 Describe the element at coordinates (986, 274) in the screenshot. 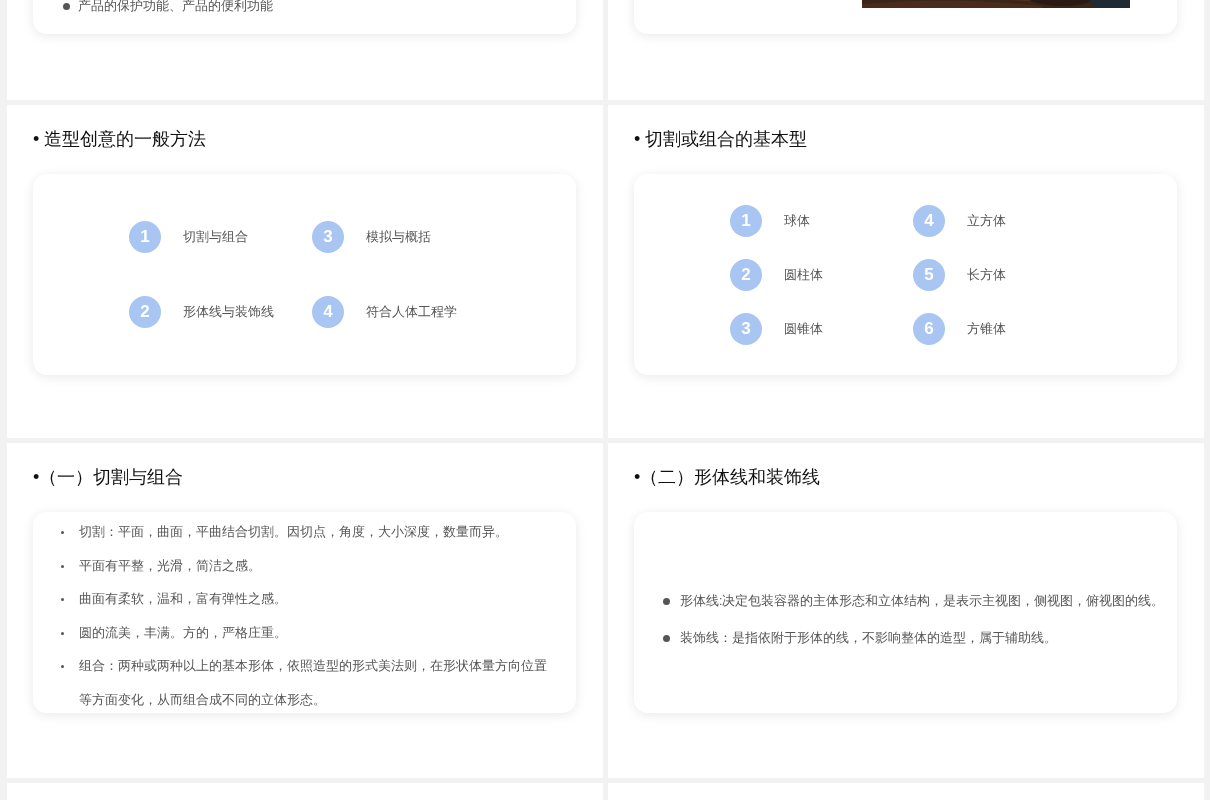

I see `item-label: 长方体` at that location.